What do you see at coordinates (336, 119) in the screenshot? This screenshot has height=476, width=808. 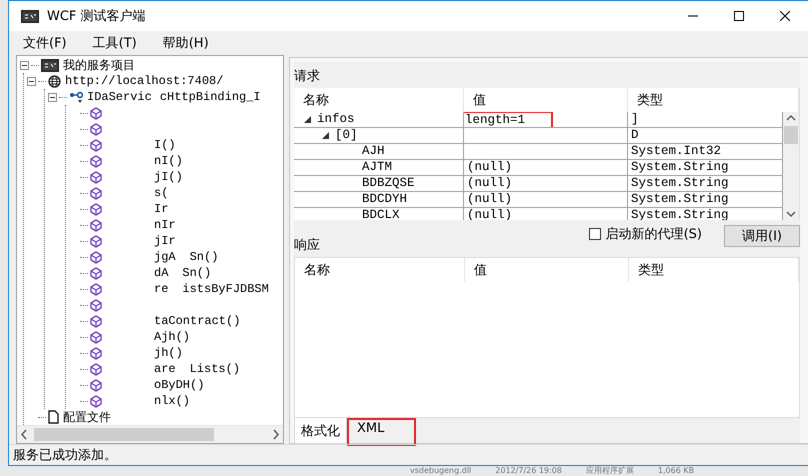 I see `table-cell: infos` at bounding box center [336, 119].